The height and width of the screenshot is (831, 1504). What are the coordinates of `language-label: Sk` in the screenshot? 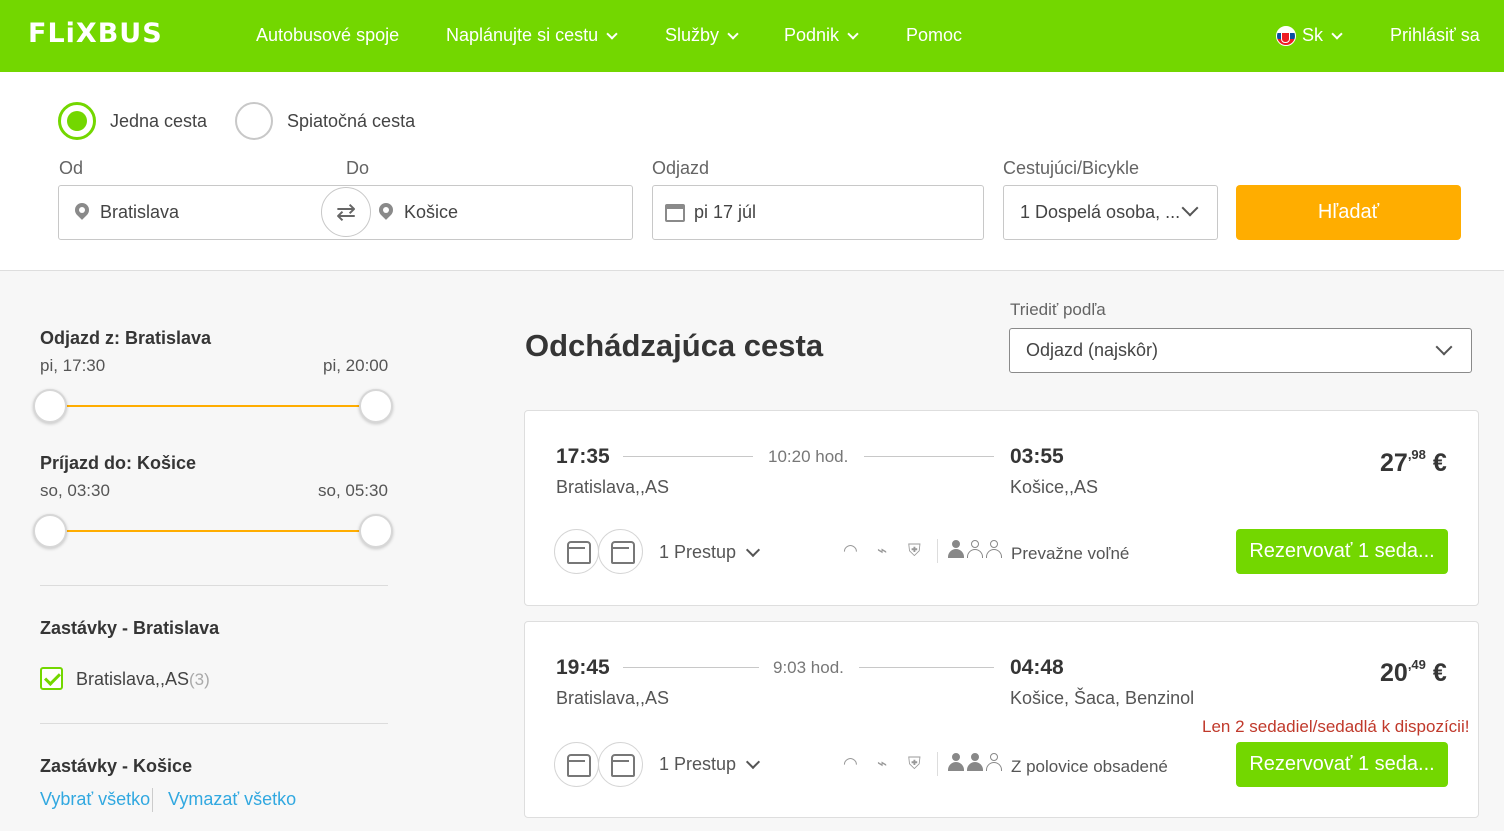 It's located at (1313, 35).